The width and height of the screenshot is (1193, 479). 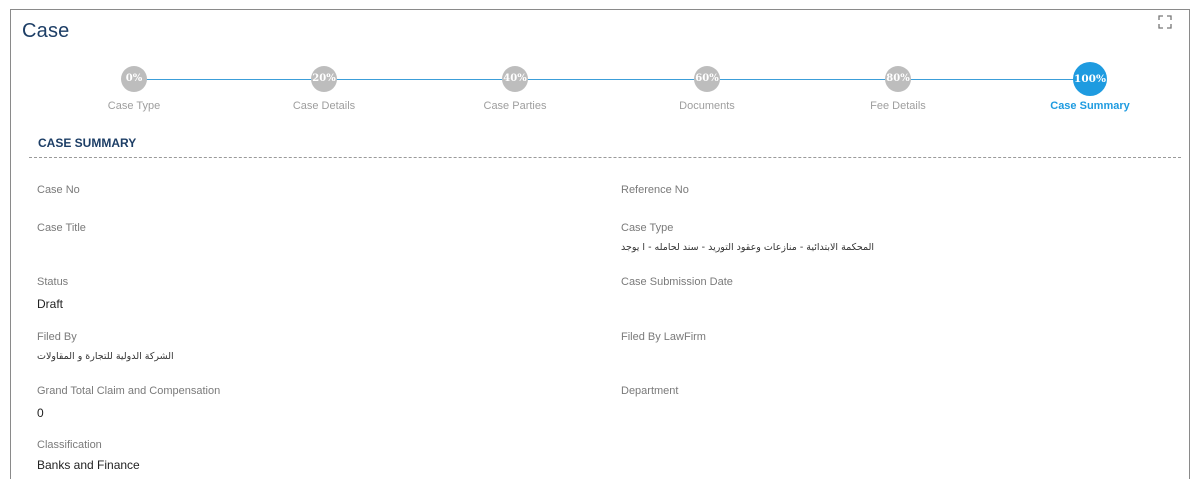 I want to click on step-label: Case Parties, so click(x=515, y=106).